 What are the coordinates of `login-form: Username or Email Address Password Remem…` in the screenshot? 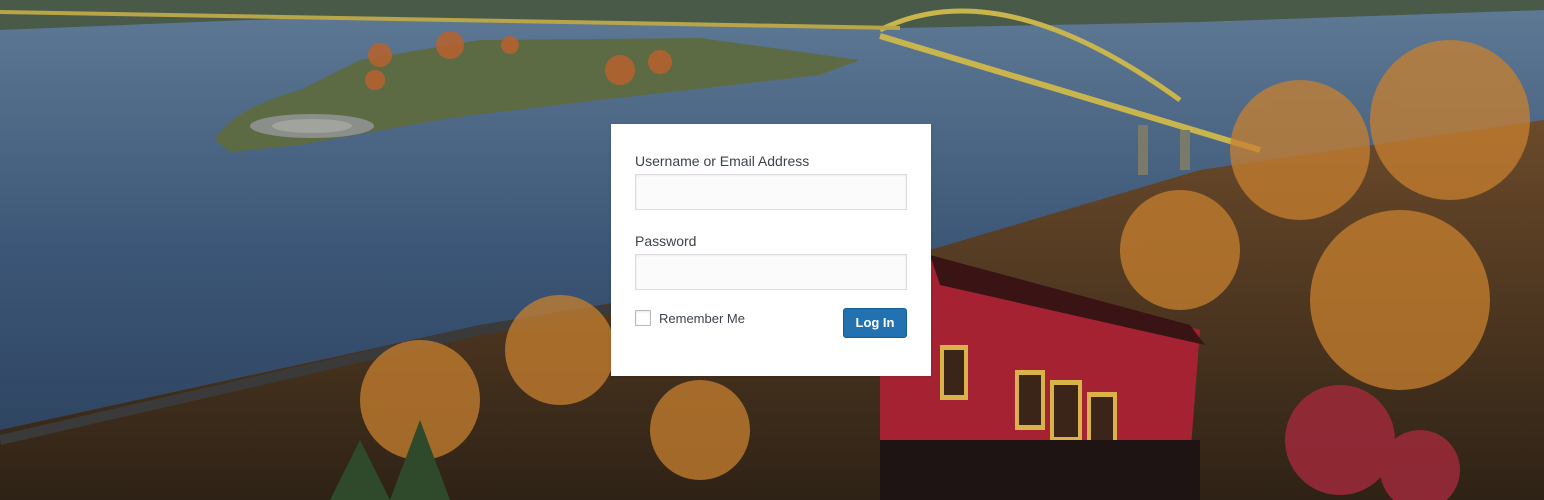 It's located at (771, 250).